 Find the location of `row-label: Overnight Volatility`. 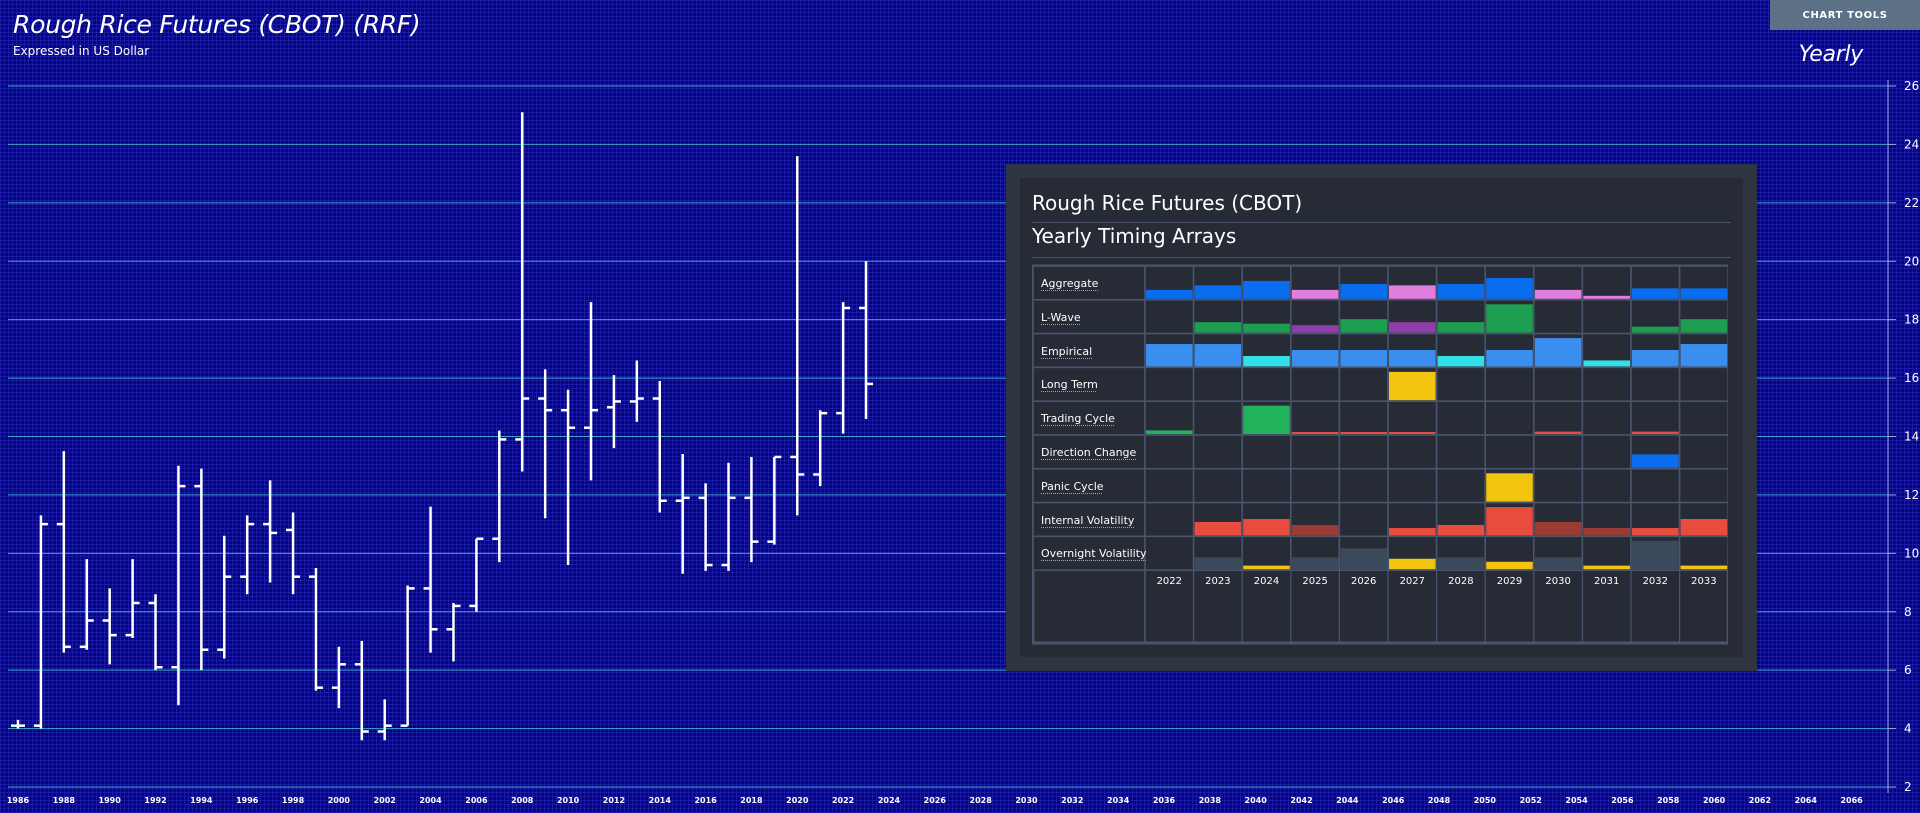

row-label: Overnight Volatility is located at coordinates (1094, 553).